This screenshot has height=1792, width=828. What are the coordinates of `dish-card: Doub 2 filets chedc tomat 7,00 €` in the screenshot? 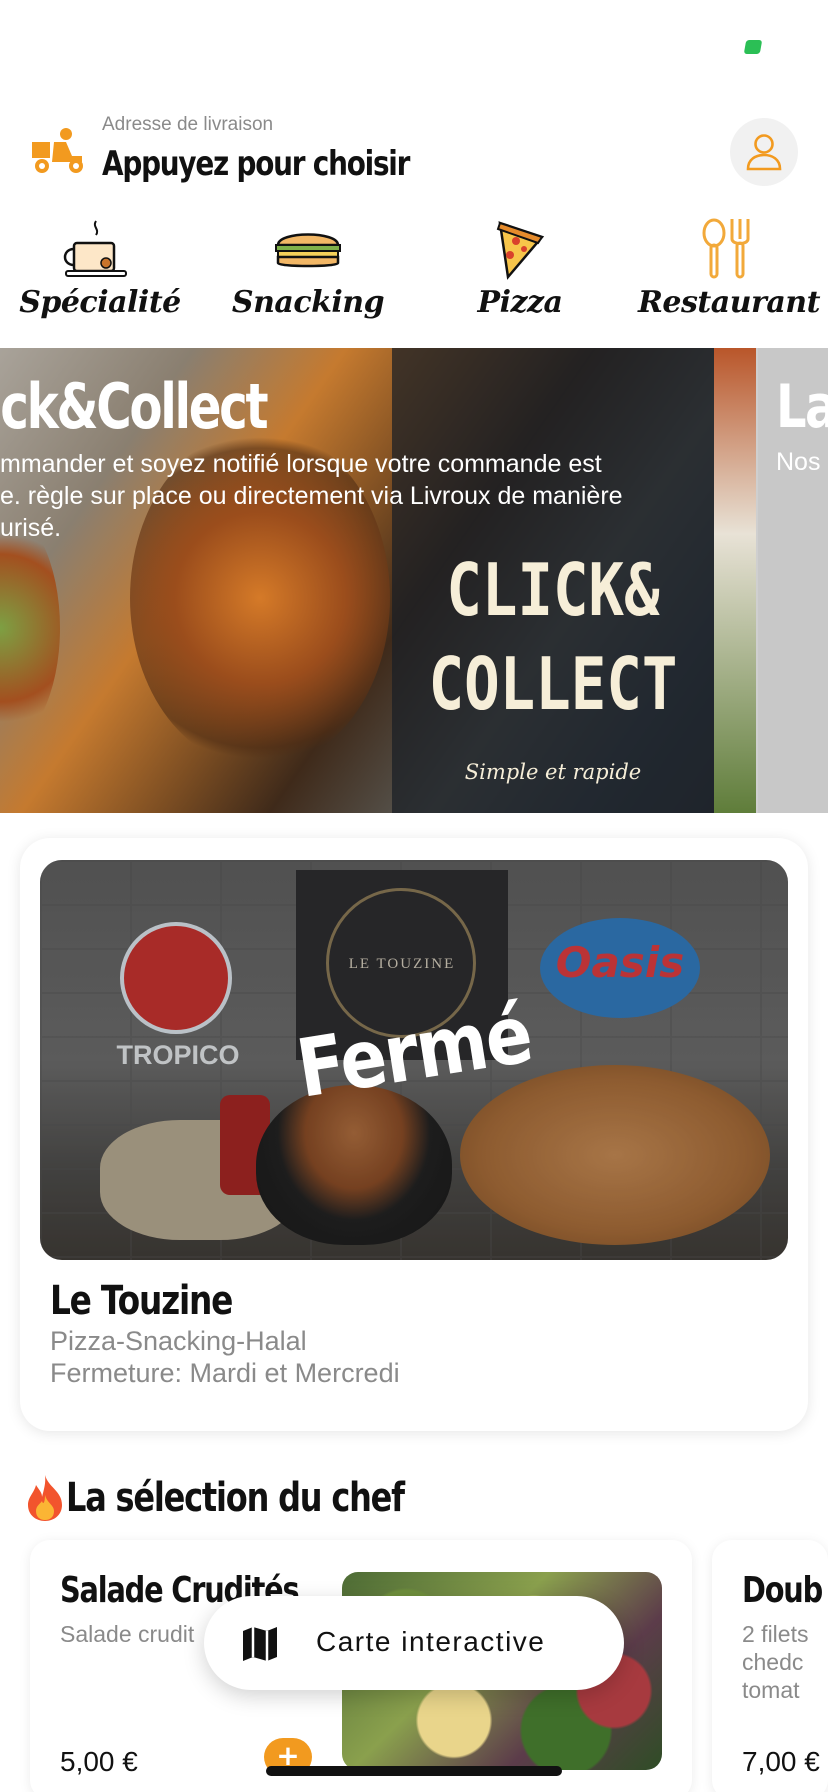 It's located at (770, 1666).